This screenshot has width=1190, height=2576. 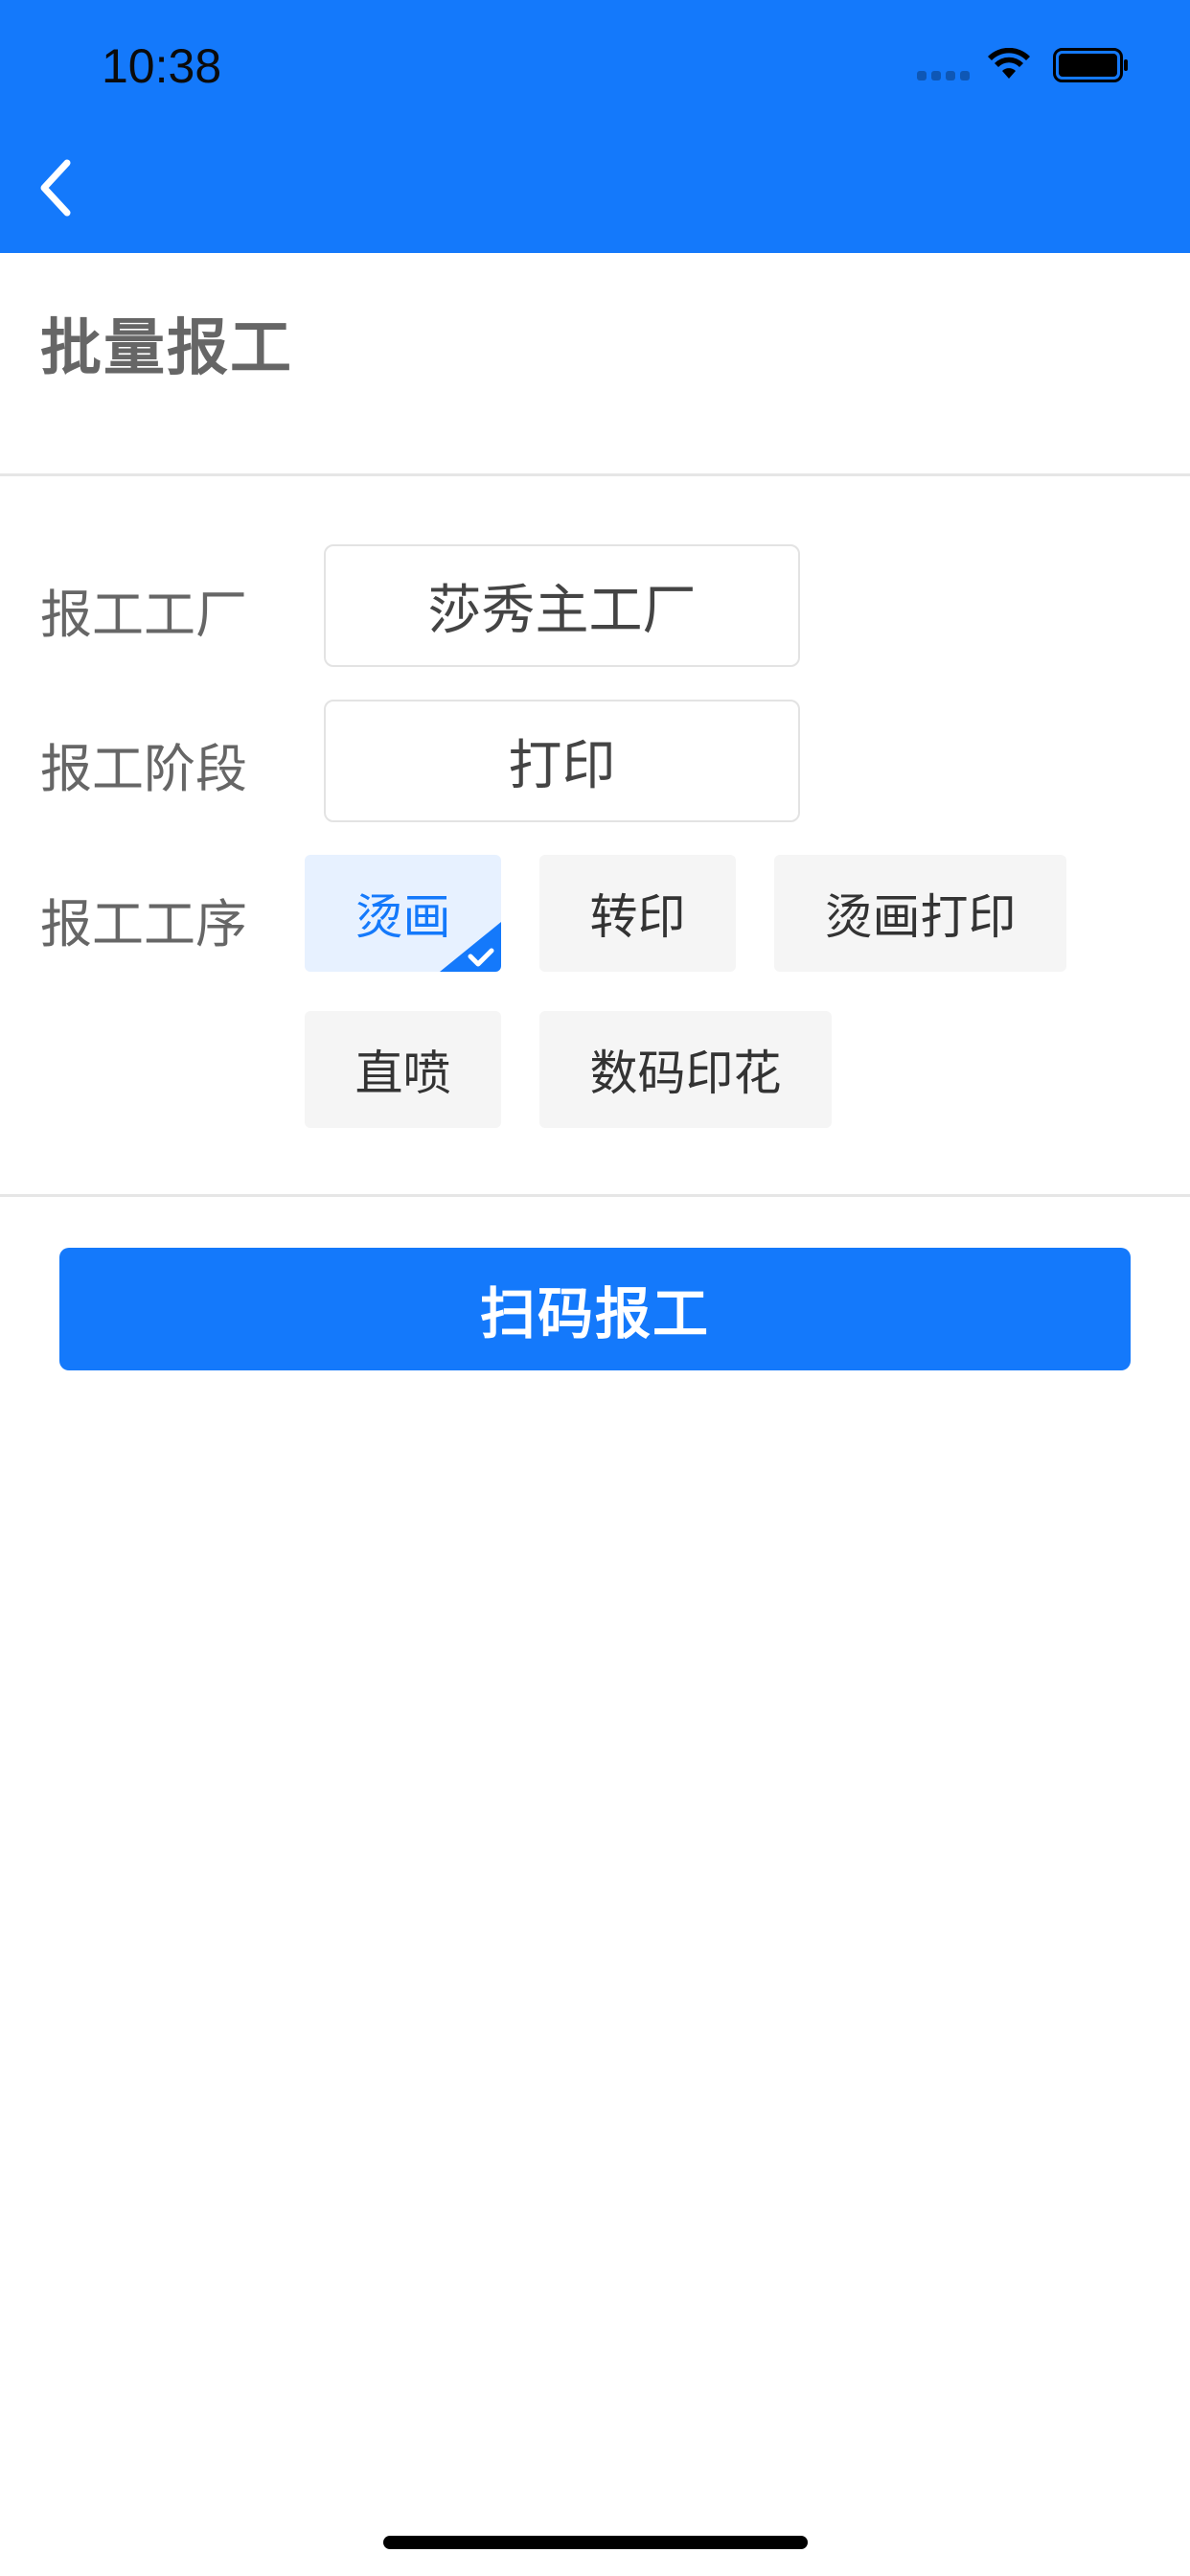 What do you see at coordinates (1091, 65) in the screenshot?
I see `battery-icon` at bounding box center [1091, 65].